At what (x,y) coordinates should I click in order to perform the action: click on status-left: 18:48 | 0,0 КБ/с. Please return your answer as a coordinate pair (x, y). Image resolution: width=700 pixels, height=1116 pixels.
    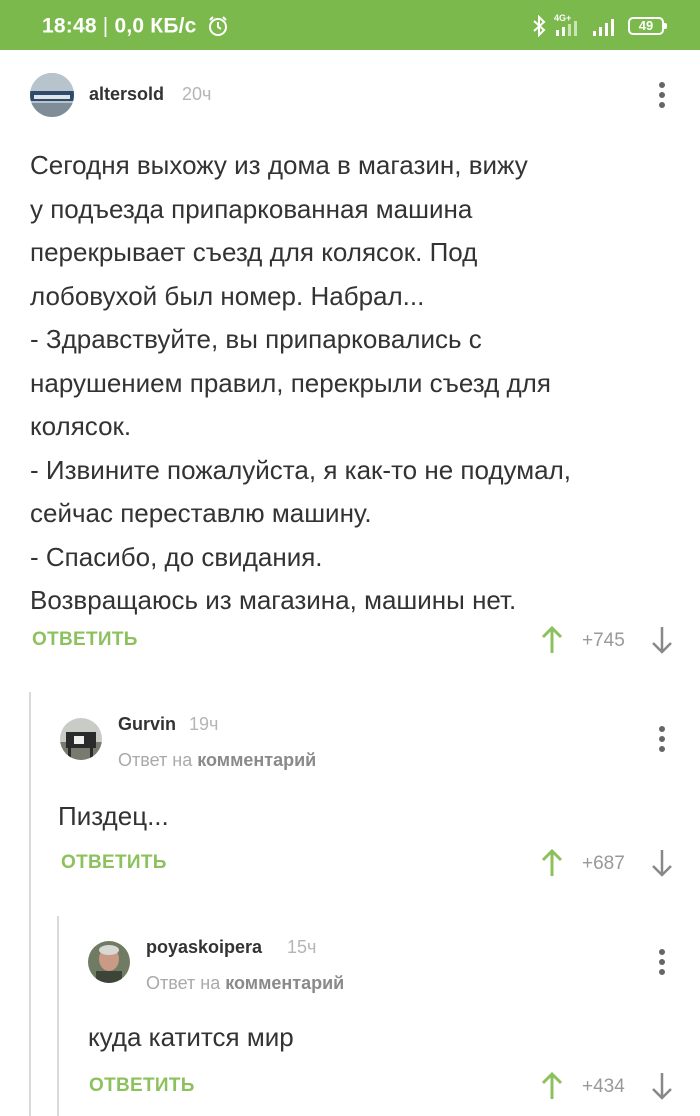
    Looking at the image, I should click on (135, 26).